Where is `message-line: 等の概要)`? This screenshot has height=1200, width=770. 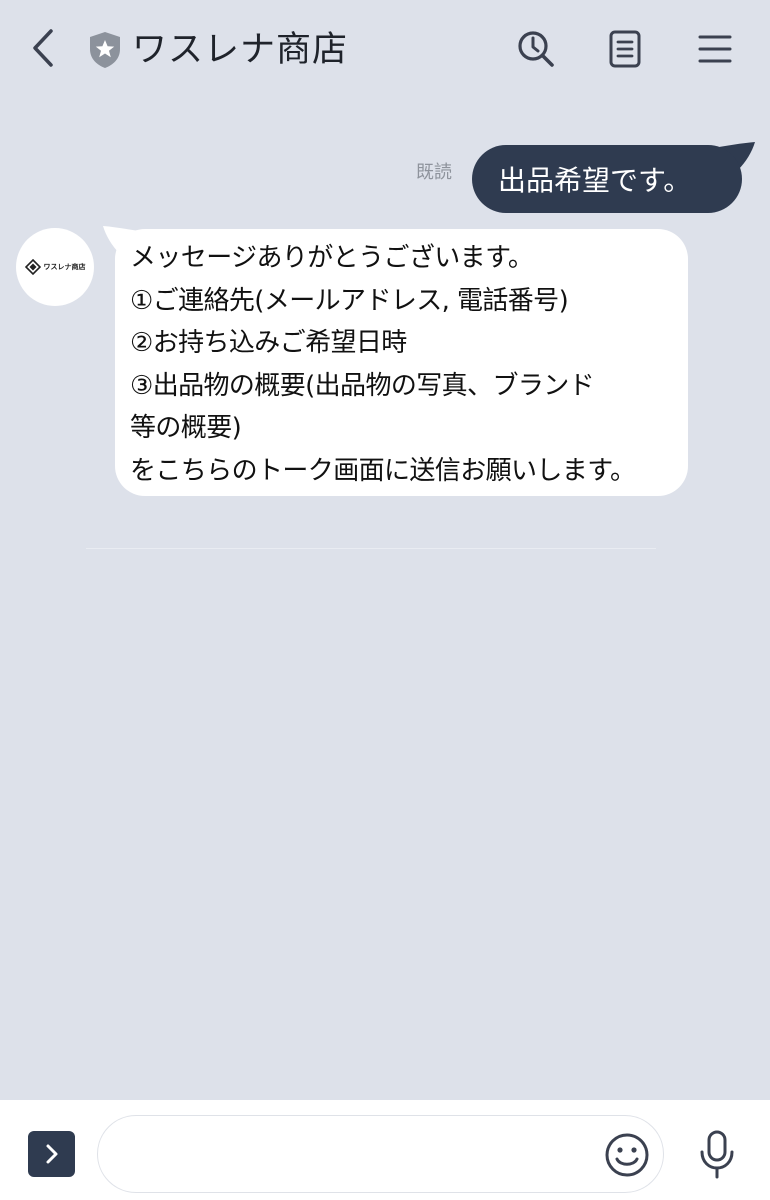
message-line: 等の概要) is located at coordinates (186, 428).